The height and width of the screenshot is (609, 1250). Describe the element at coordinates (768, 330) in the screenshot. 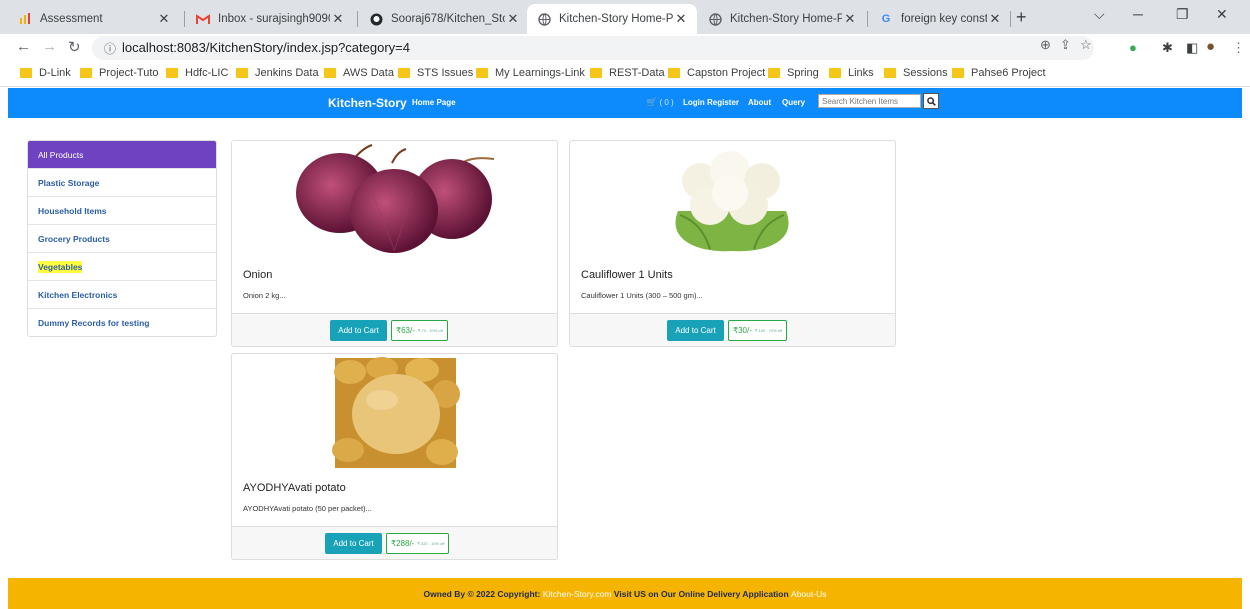

I see `old-price: ₹ 100 , 70% off` at that location.